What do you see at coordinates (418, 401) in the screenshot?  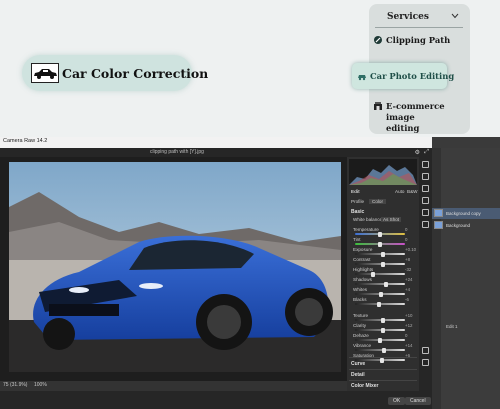 I see `cancel-button: Cancel` at bounding box center [418, 401].